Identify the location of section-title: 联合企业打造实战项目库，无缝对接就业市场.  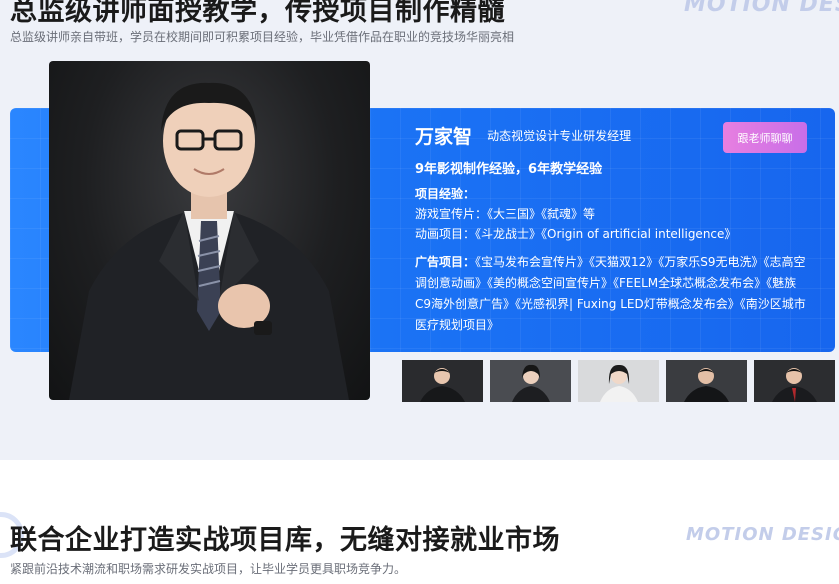
(285, 540).